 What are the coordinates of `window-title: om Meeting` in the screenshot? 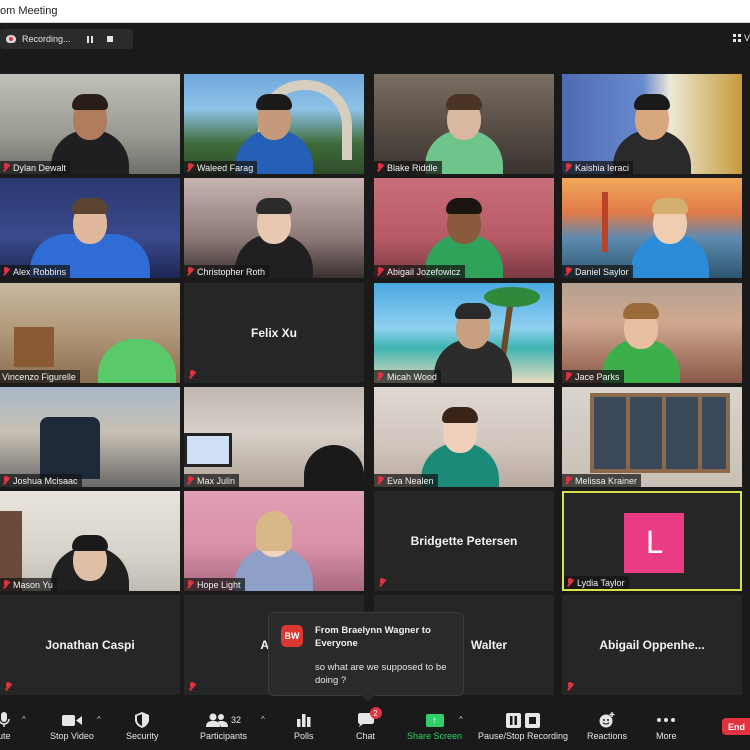 It's located at (29, 11).